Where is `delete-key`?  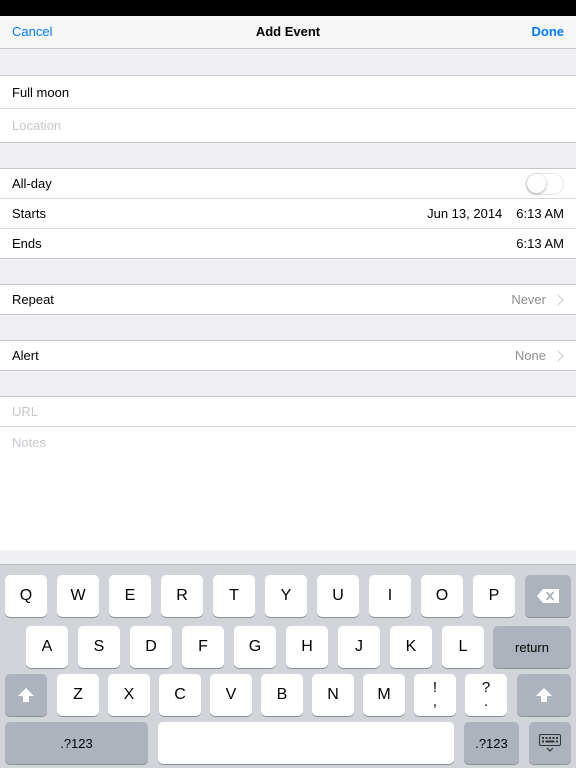 delete-key is located at coordinates (548, 596).